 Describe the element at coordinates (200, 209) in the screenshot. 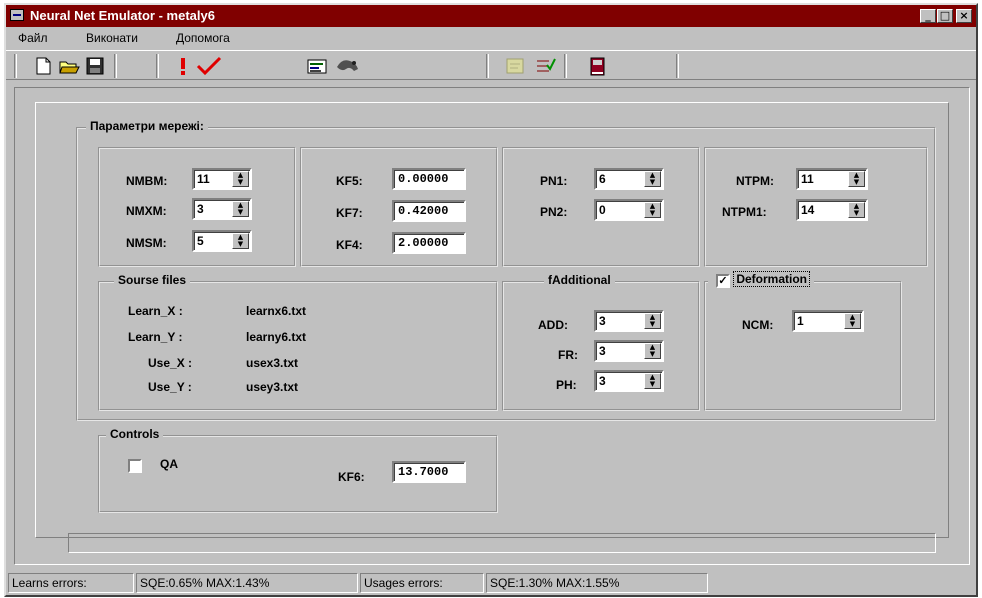

I see `nmxm-value: 3` at that location.